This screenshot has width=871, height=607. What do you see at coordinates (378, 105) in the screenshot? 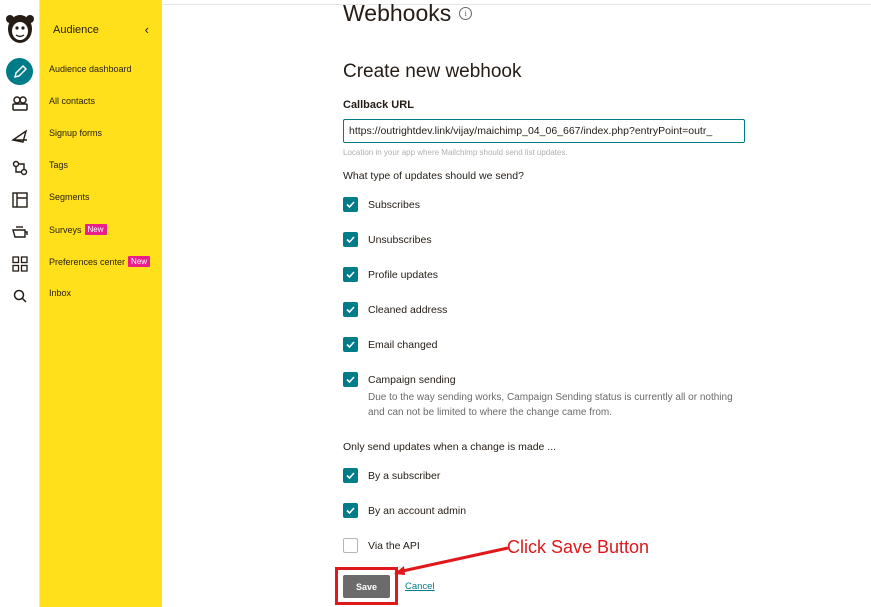
I see `callback-url-label: Callback URL` at bounding box center [378, 105].